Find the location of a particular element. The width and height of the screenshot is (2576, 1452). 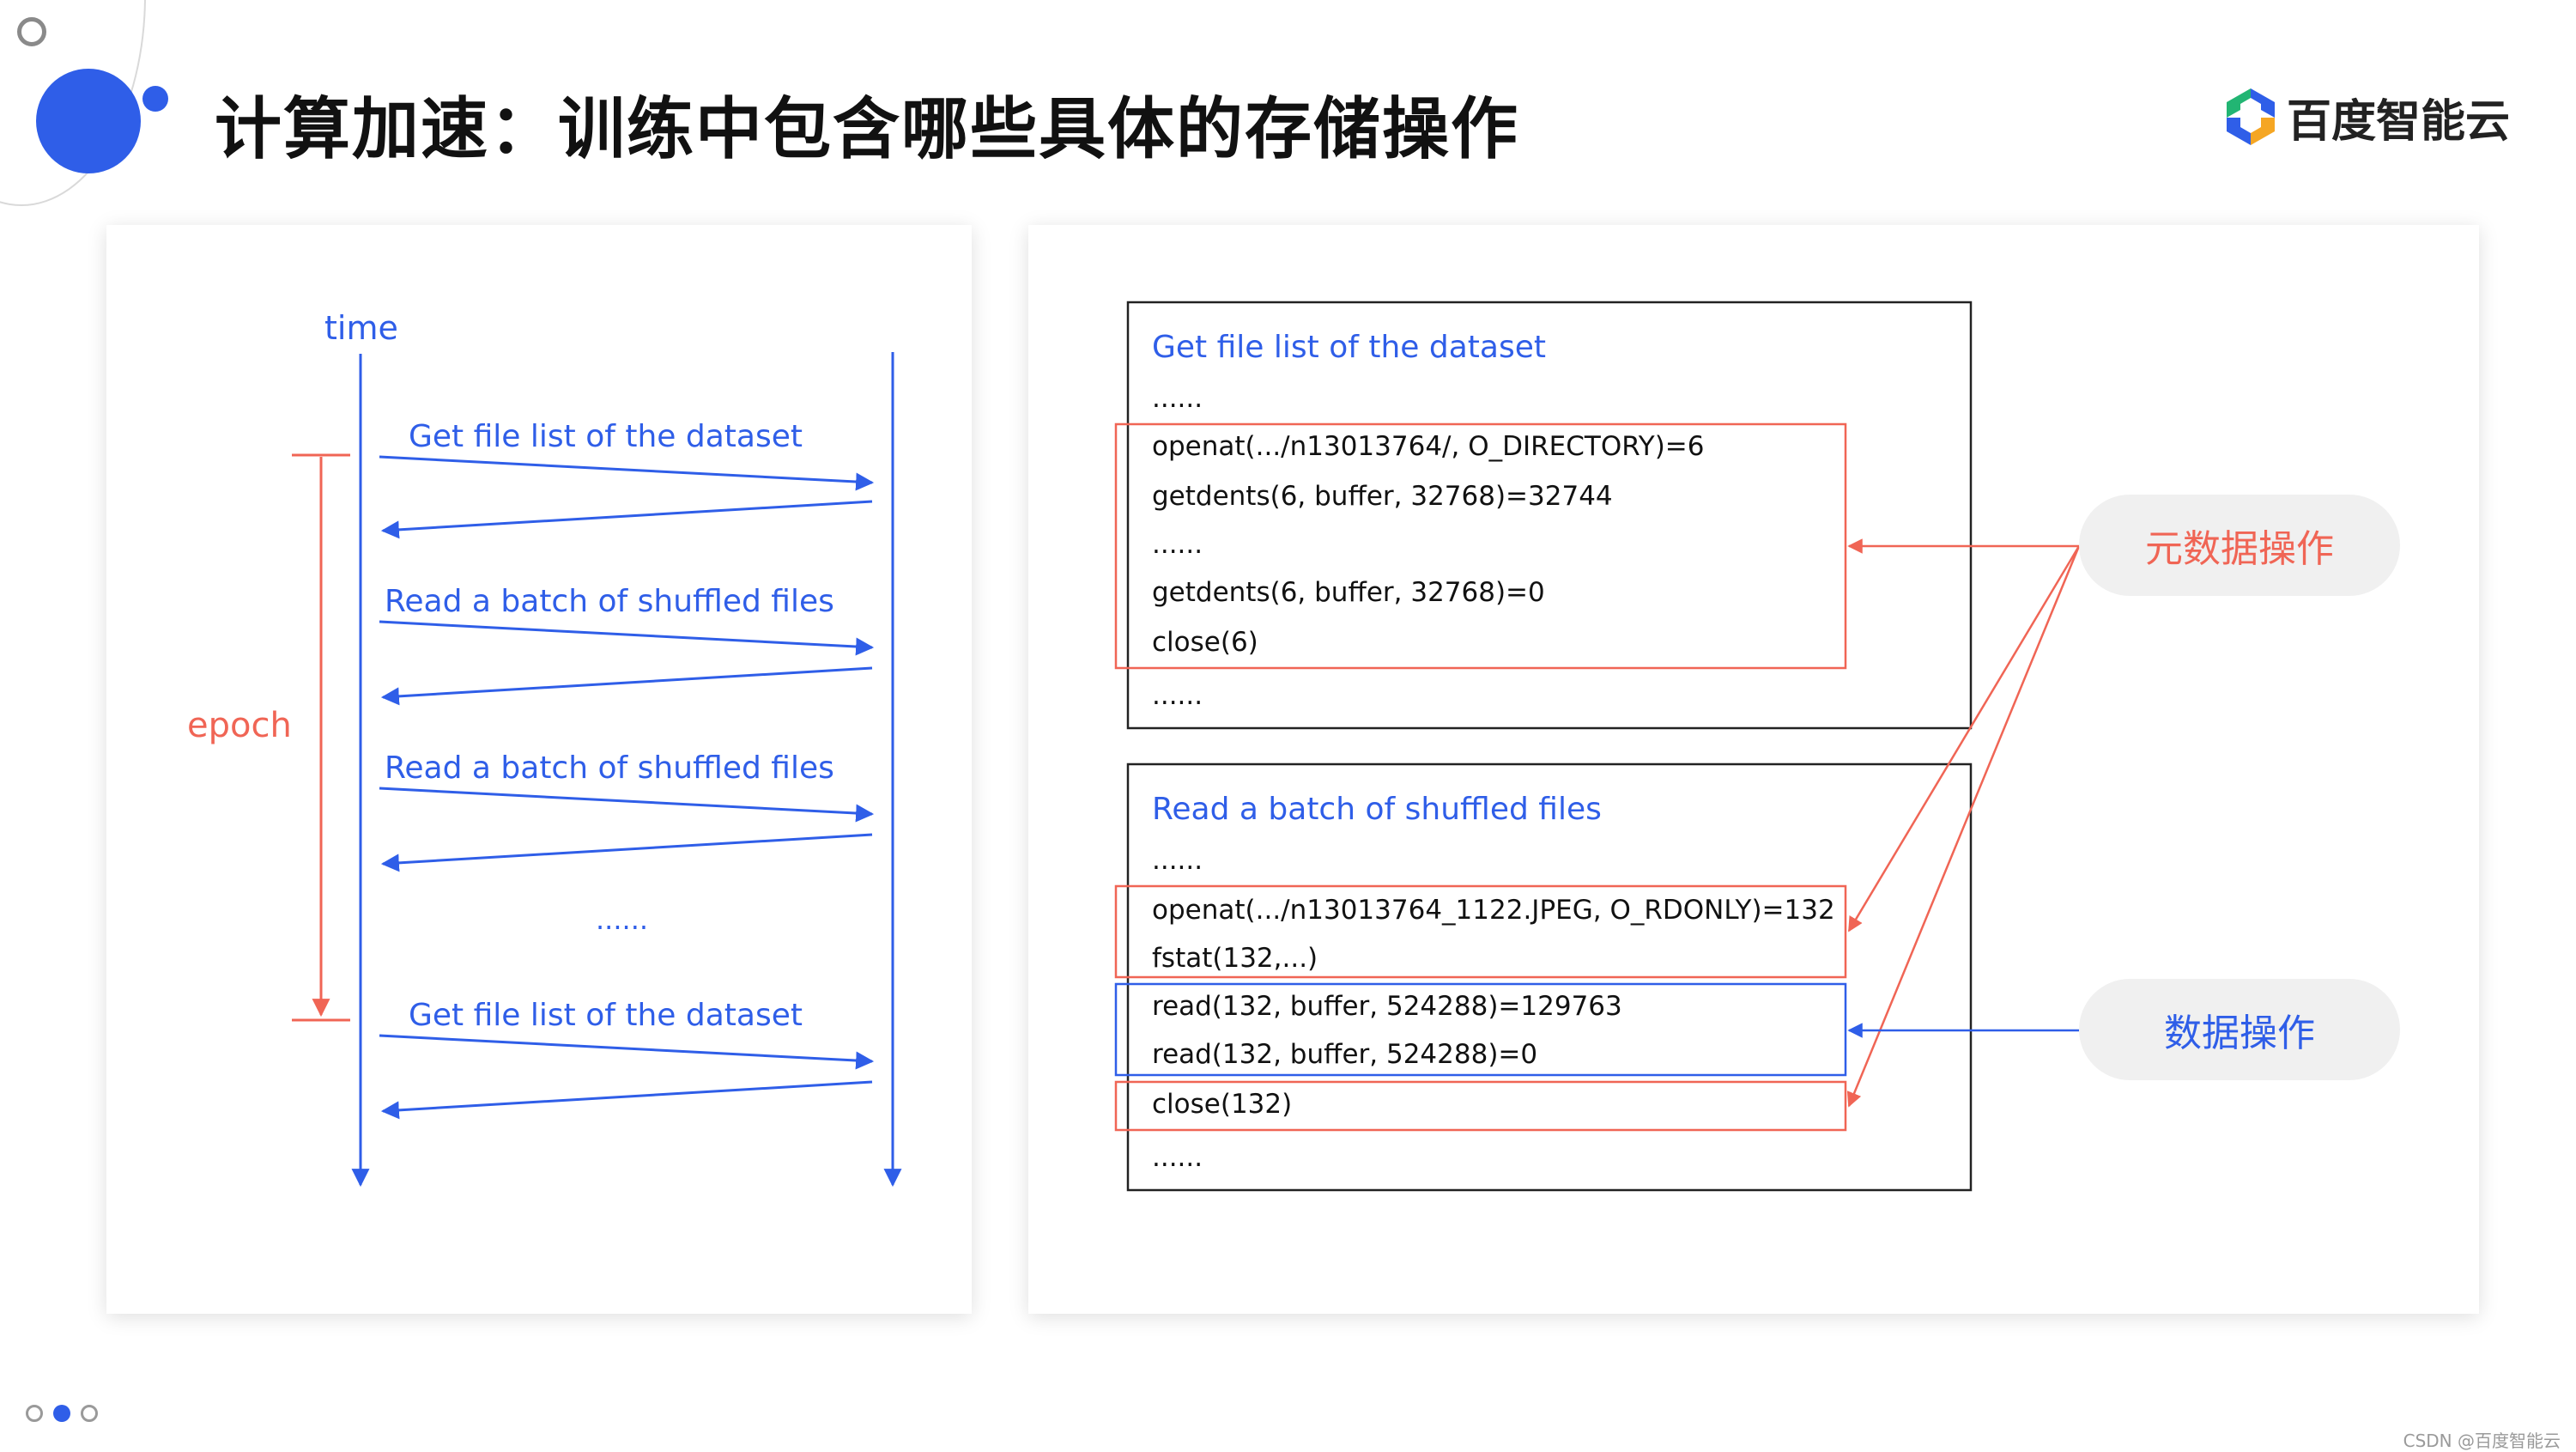

metadata-operations-bubble: 元数据操作 is located at coordinates (2239, 545).